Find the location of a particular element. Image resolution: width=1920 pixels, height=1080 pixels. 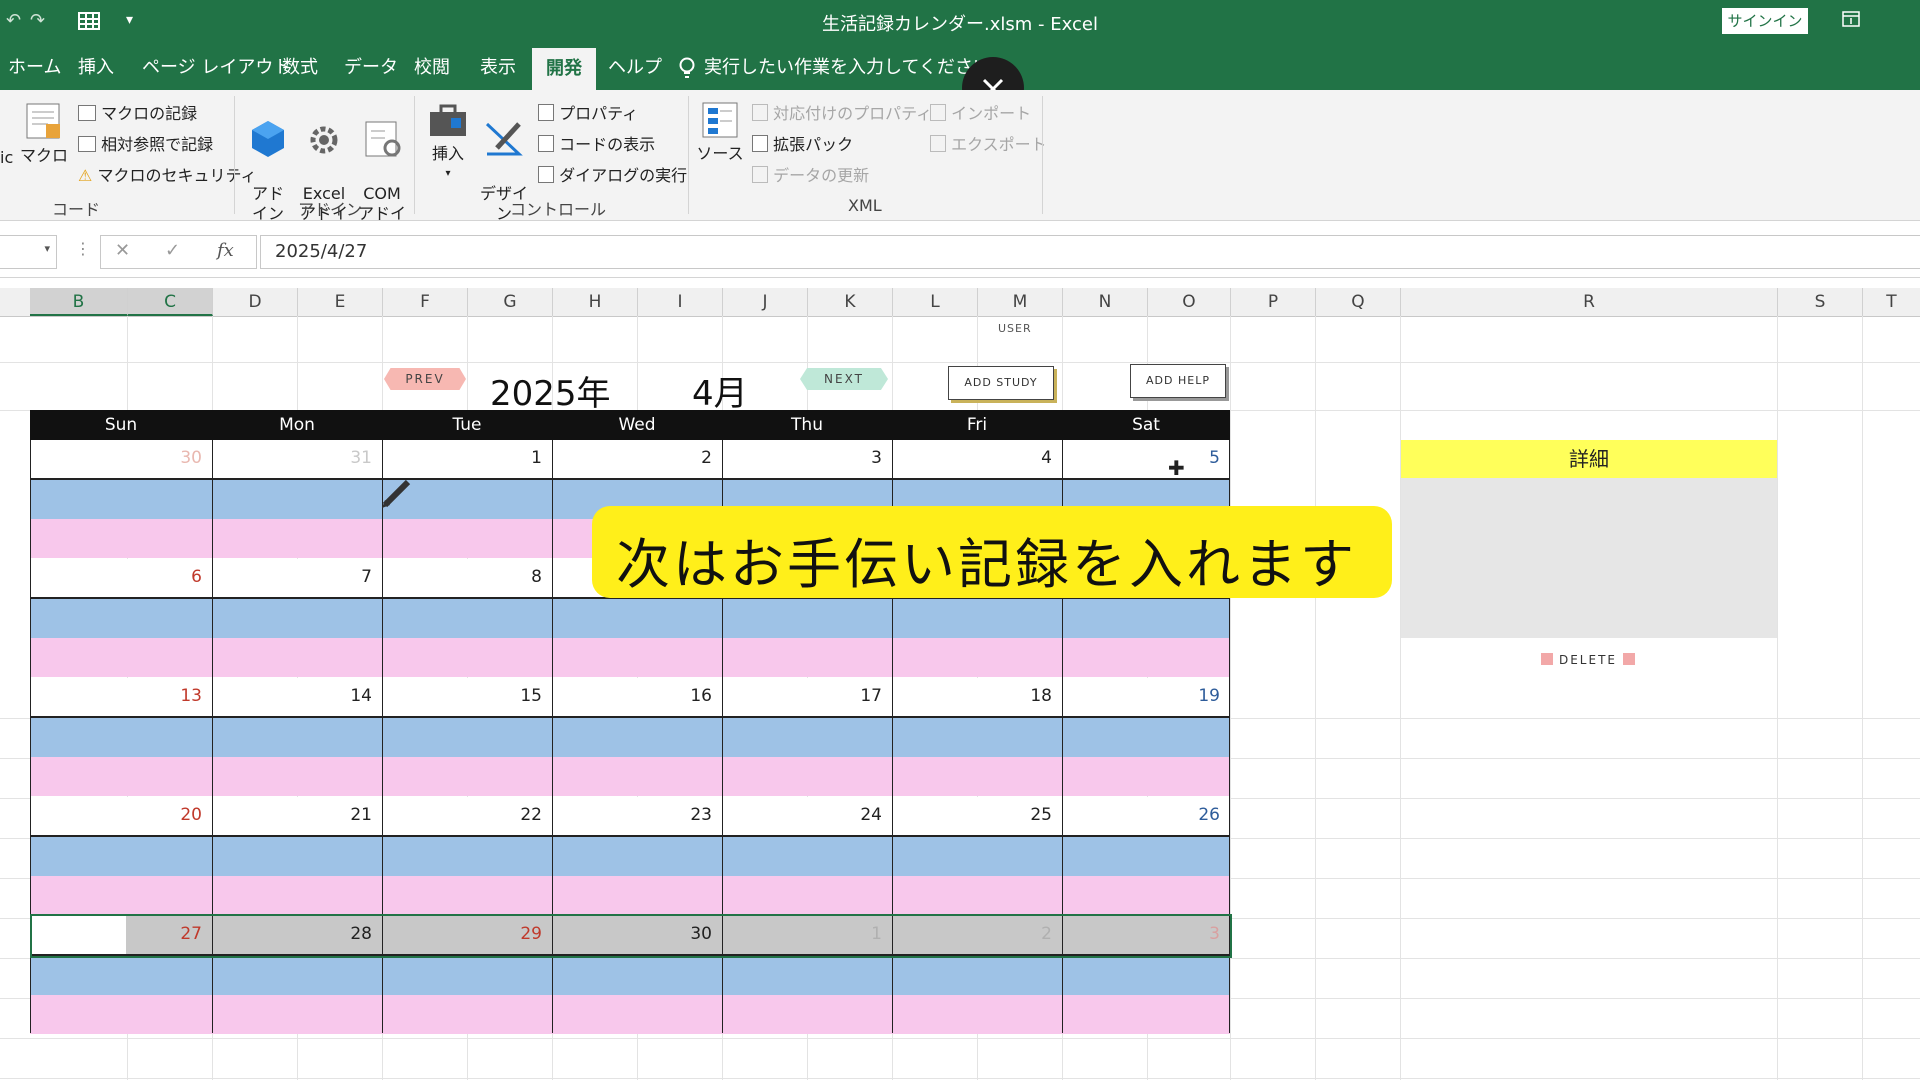

export-button: エクスポート is located at coordinates (988, 143).